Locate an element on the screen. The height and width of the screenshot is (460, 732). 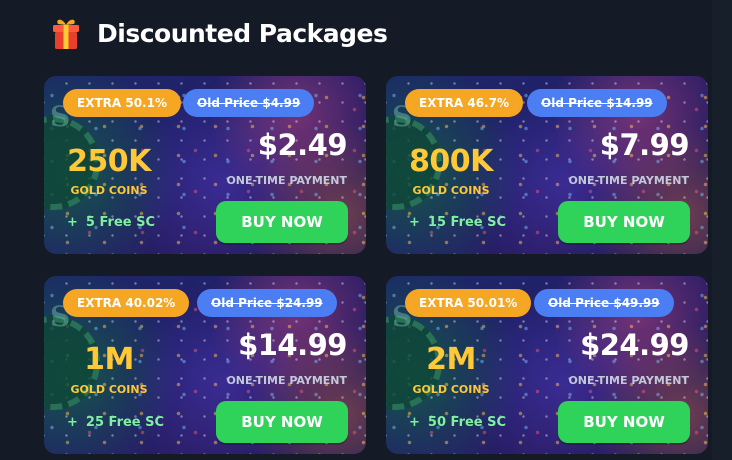
bonus-sc-text: 15 Free SC is located at coordinates (467, 222).